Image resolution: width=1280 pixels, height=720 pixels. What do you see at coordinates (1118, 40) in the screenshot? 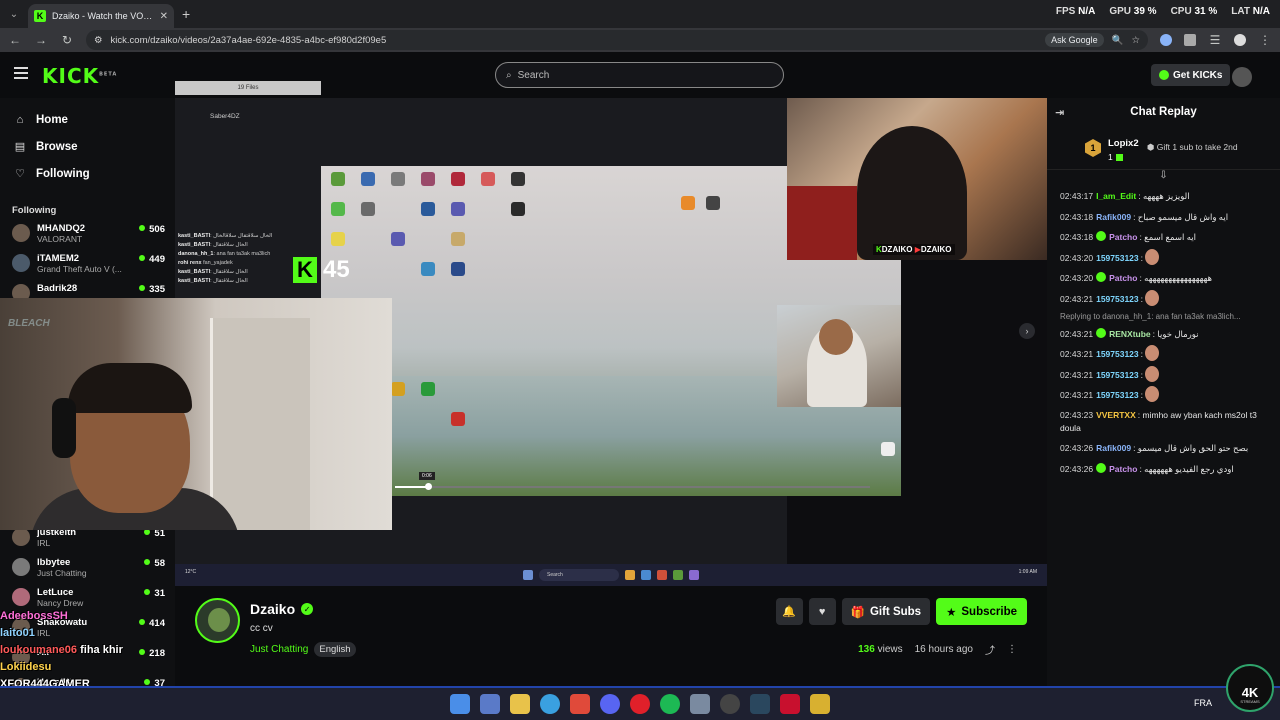
I see `zoom-icon: 🔍` at bounding box center [1118, 40].